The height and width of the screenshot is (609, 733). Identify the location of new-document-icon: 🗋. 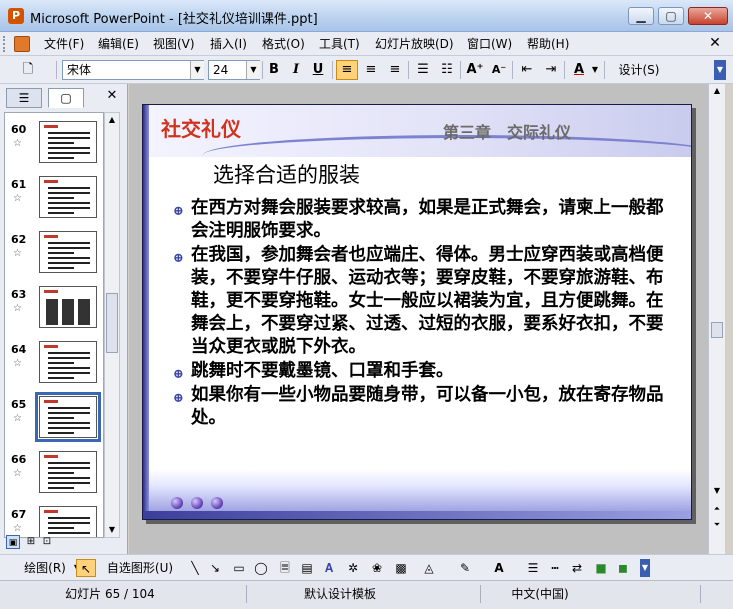
(28, 70).